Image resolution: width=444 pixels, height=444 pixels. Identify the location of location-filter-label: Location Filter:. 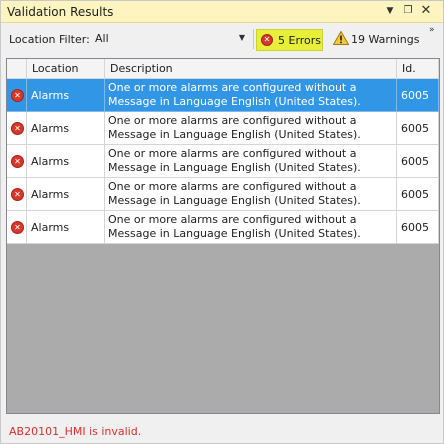
(49, 39).